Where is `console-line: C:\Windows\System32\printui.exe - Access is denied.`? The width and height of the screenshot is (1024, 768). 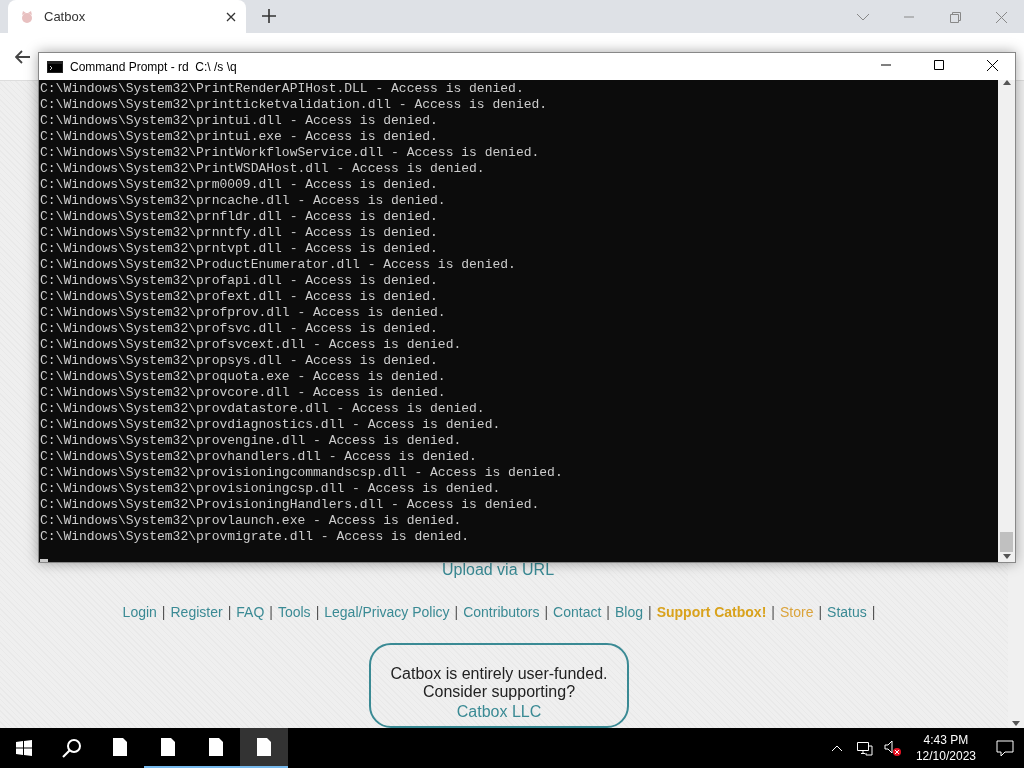
console-line: C:\Windows\System32\printui.exe - Access is denied. is located at coordinates (239, 137).